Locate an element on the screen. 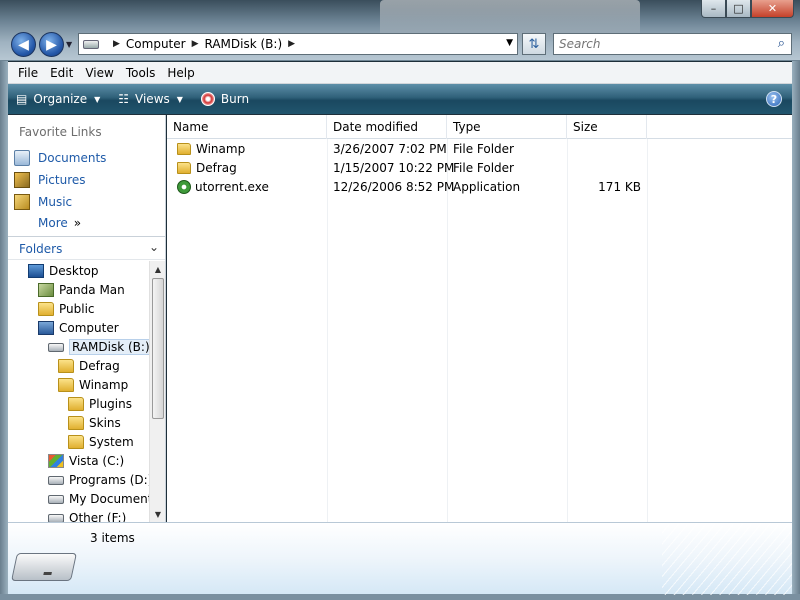 The image size is (800, 600). file-date: 12/26/2006 8:52 PM is located at coordinates (394, 187).